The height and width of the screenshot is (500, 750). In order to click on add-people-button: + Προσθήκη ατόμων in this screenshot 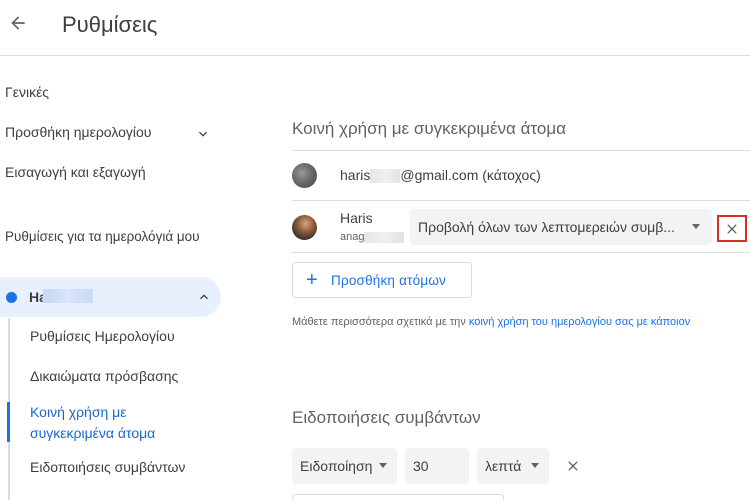, I will do `click(382, 280)`.